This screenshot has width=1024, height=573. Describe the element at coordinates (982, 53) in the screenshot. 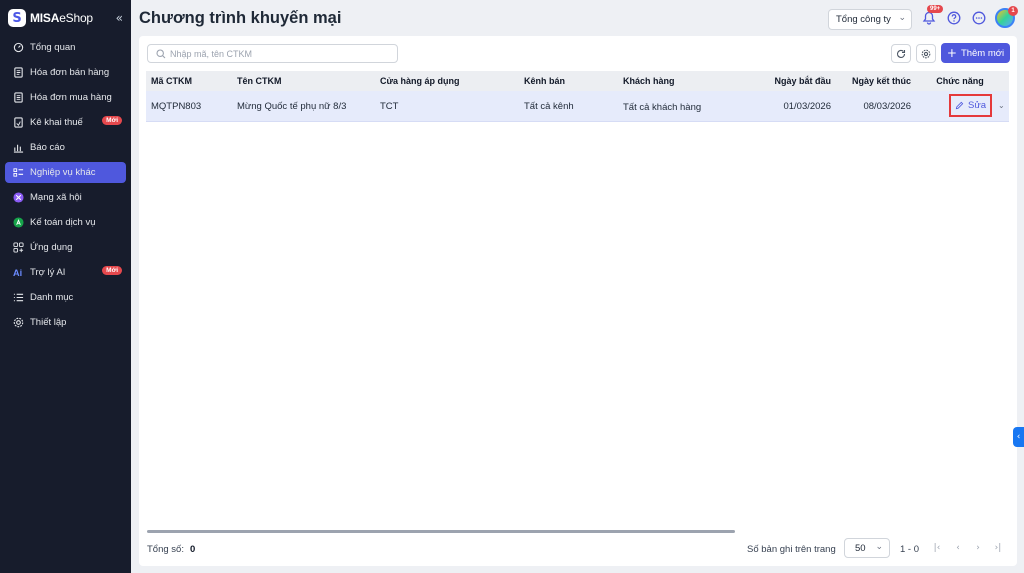

I see `add-new-label: Thêm mới` at that location.